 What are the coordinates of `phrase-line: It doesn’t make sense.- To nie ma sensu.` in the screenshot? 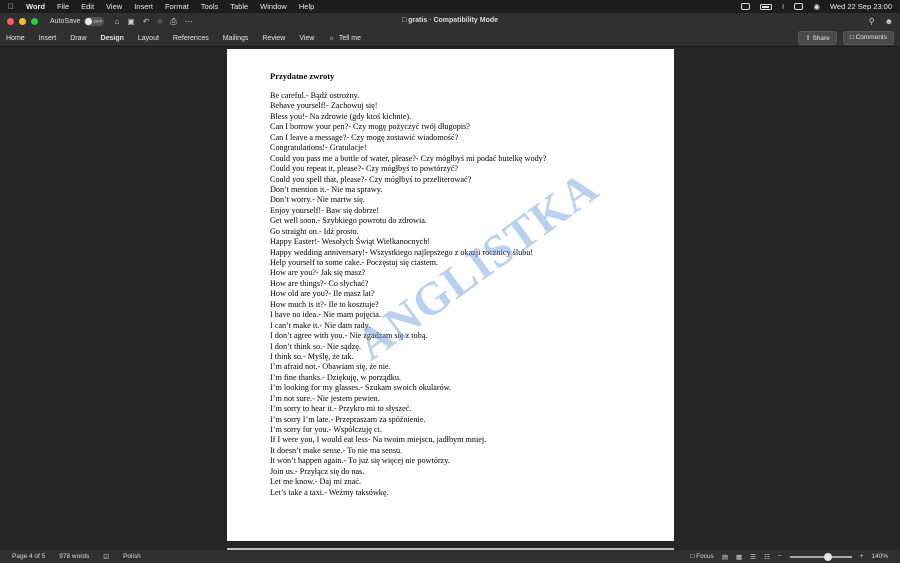 It's located at (336, 450).